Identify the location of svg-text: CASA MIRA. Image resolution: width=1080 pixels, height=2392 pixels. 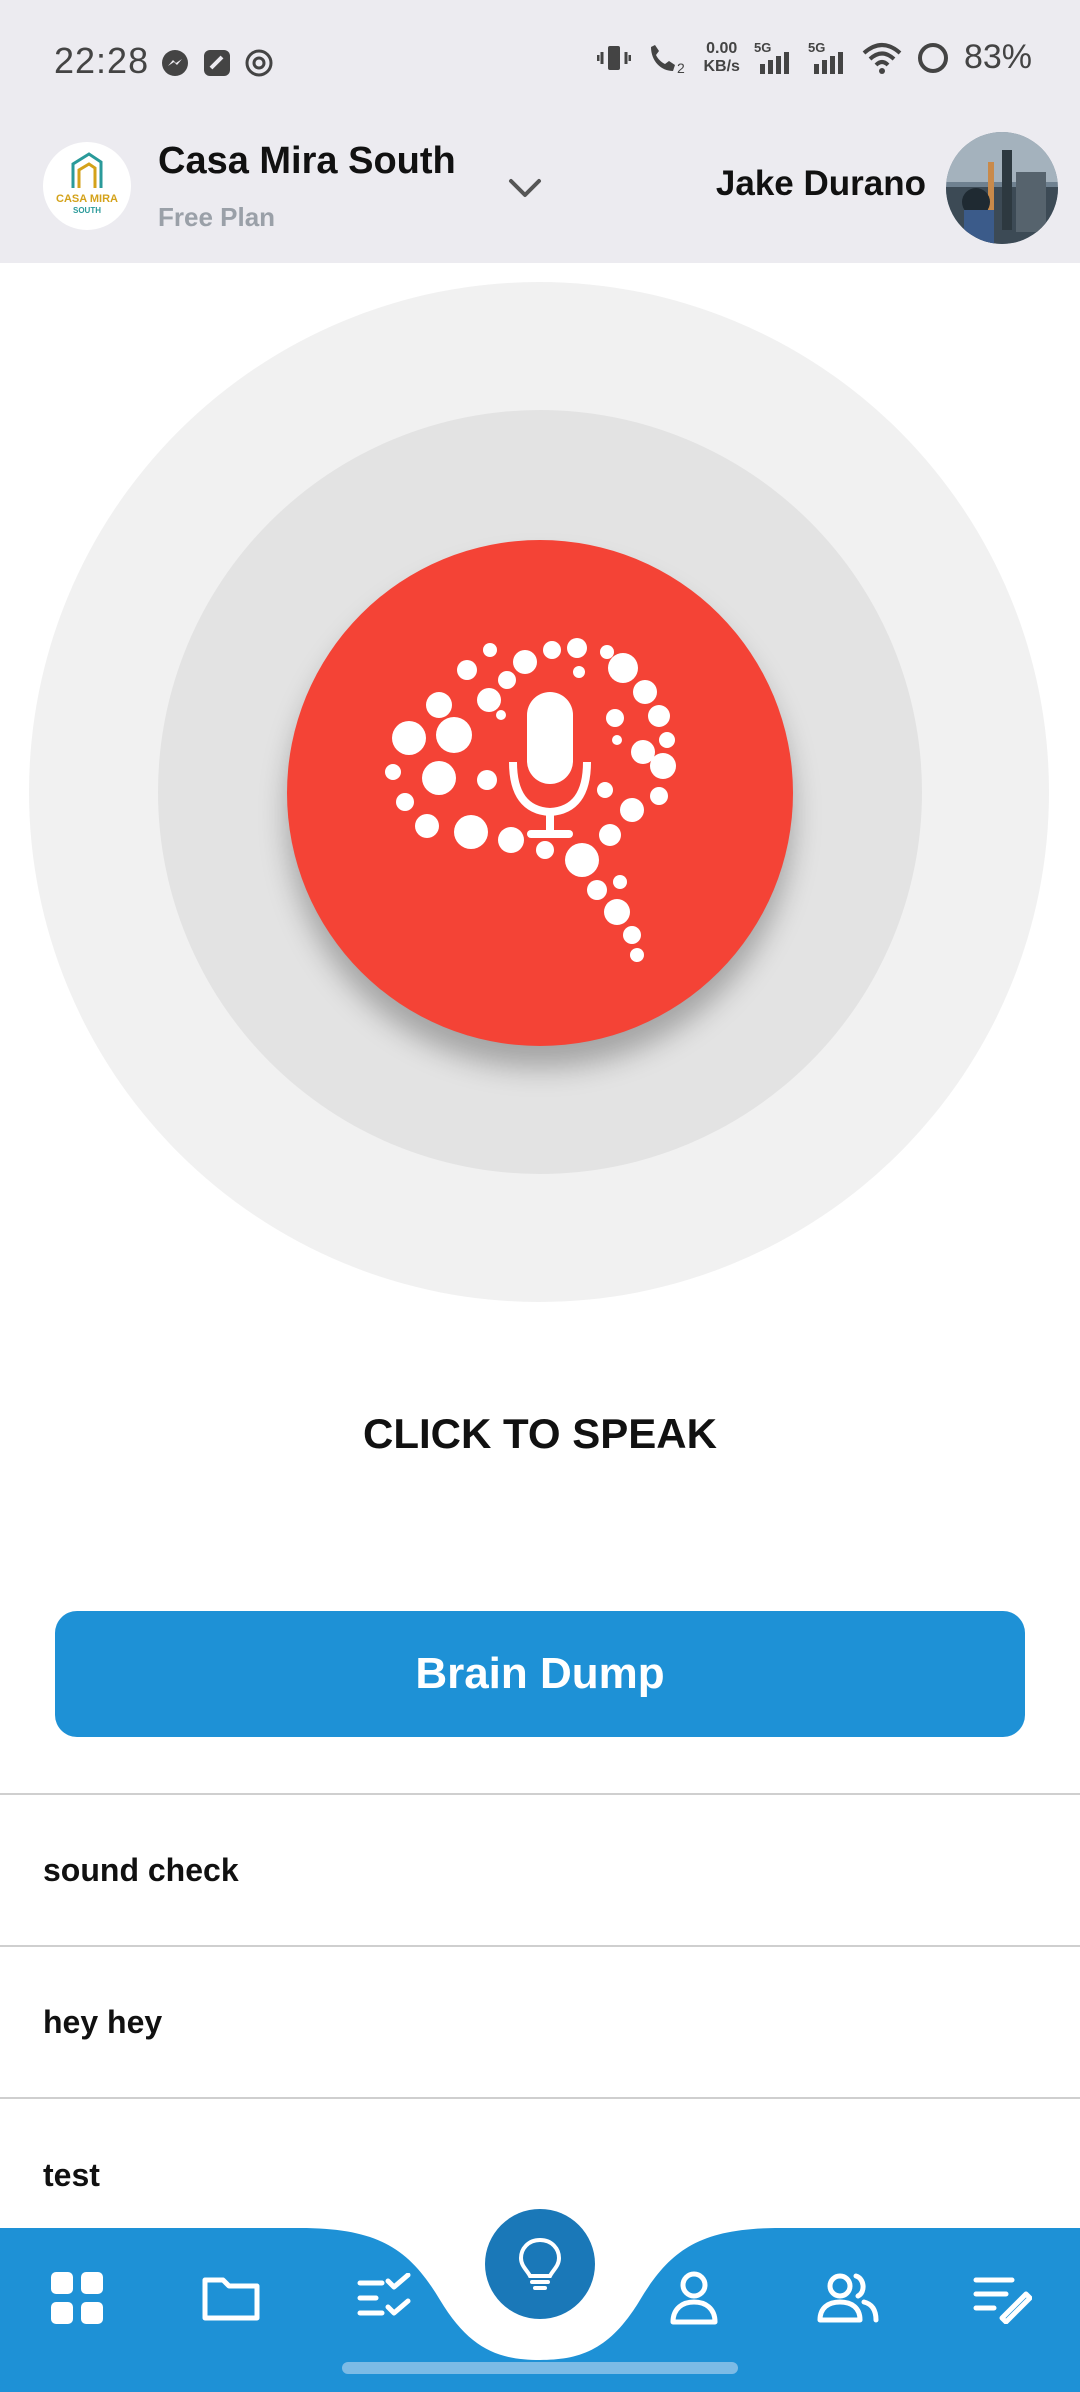
(87, 199).